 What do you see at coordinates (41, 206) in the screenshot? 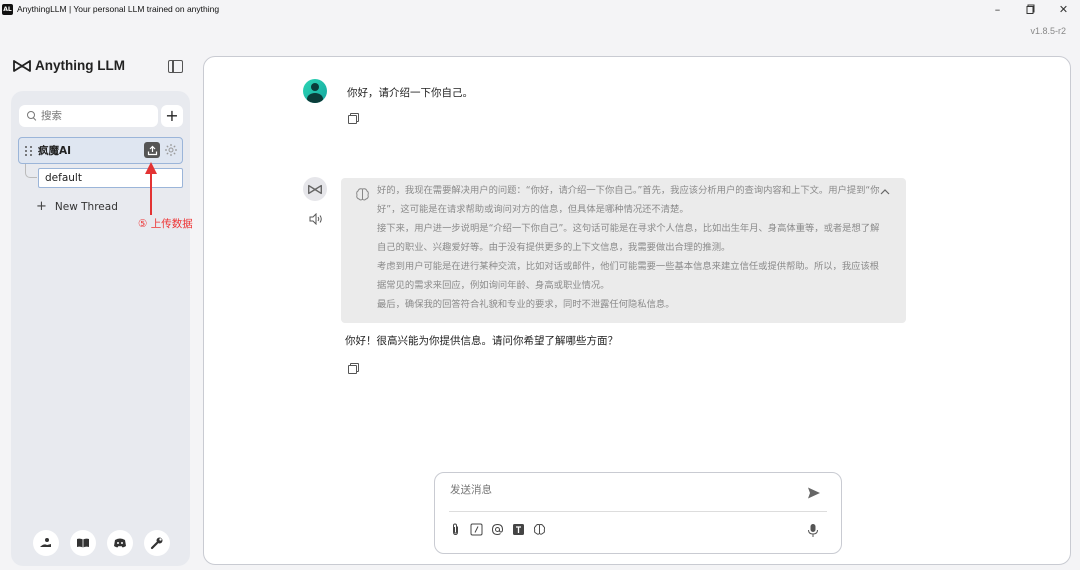
I see `plus-icon: +` at bounding box center [41, 206].